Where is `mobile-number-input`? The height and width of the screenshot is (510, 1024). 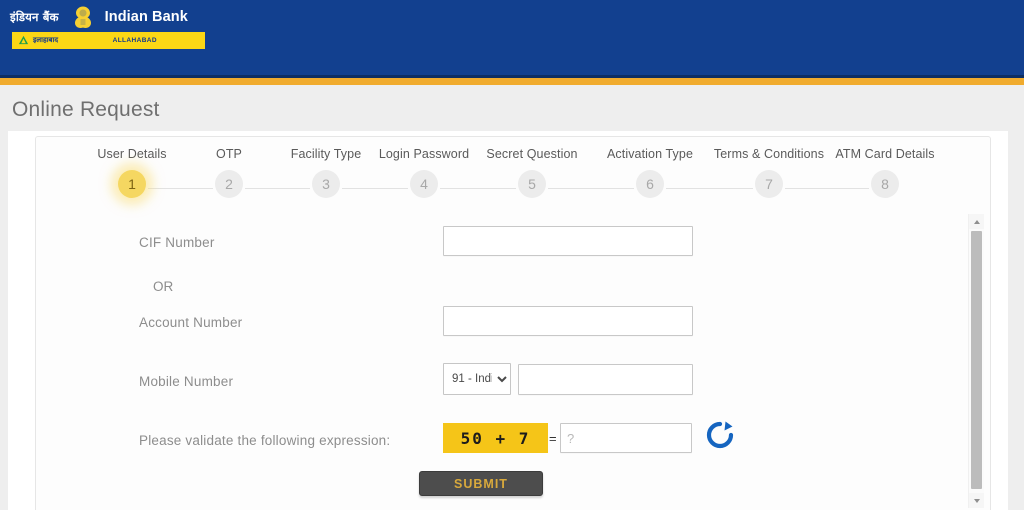
mobile-number-input is located at coordinates (605, 379).